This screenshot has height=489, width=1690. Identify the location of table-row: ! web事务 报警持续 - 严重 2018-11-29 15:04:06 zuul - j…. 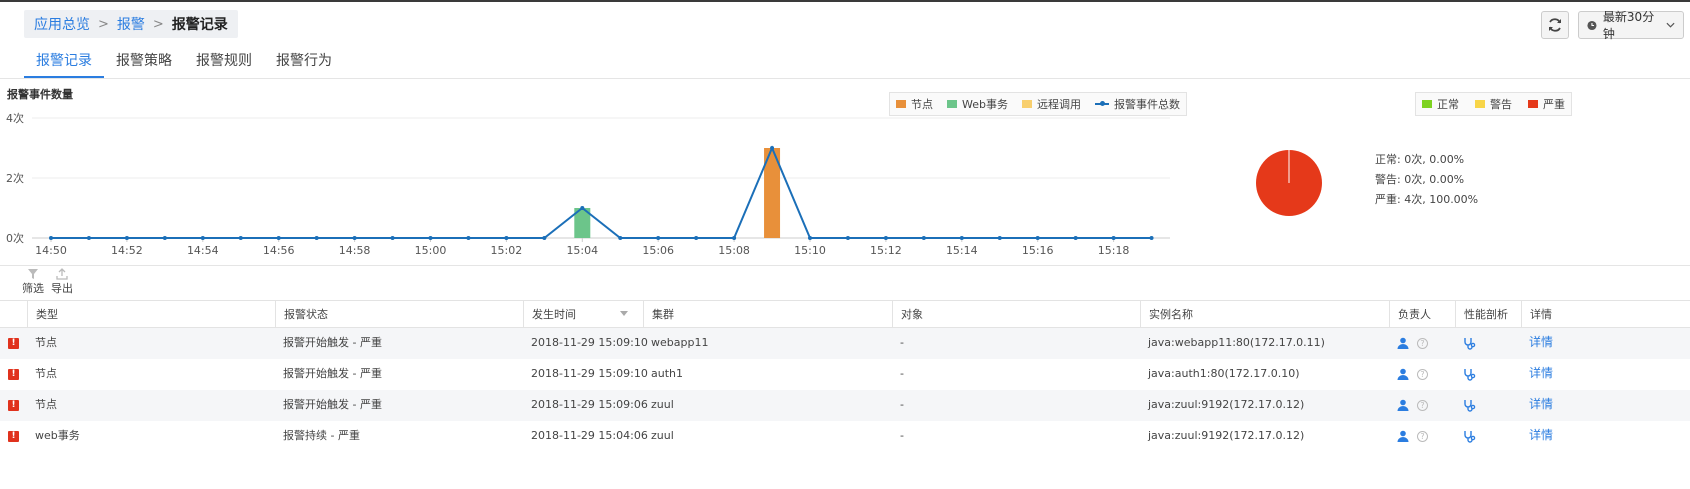
(845, 436).